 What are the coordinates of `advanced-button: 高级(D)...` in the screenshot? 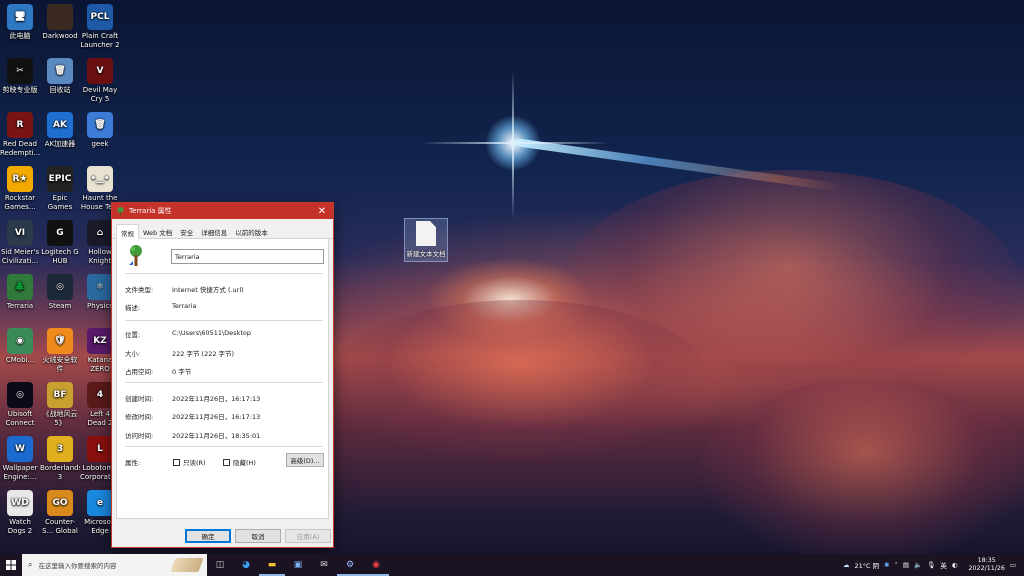 It's located at (305, 460).